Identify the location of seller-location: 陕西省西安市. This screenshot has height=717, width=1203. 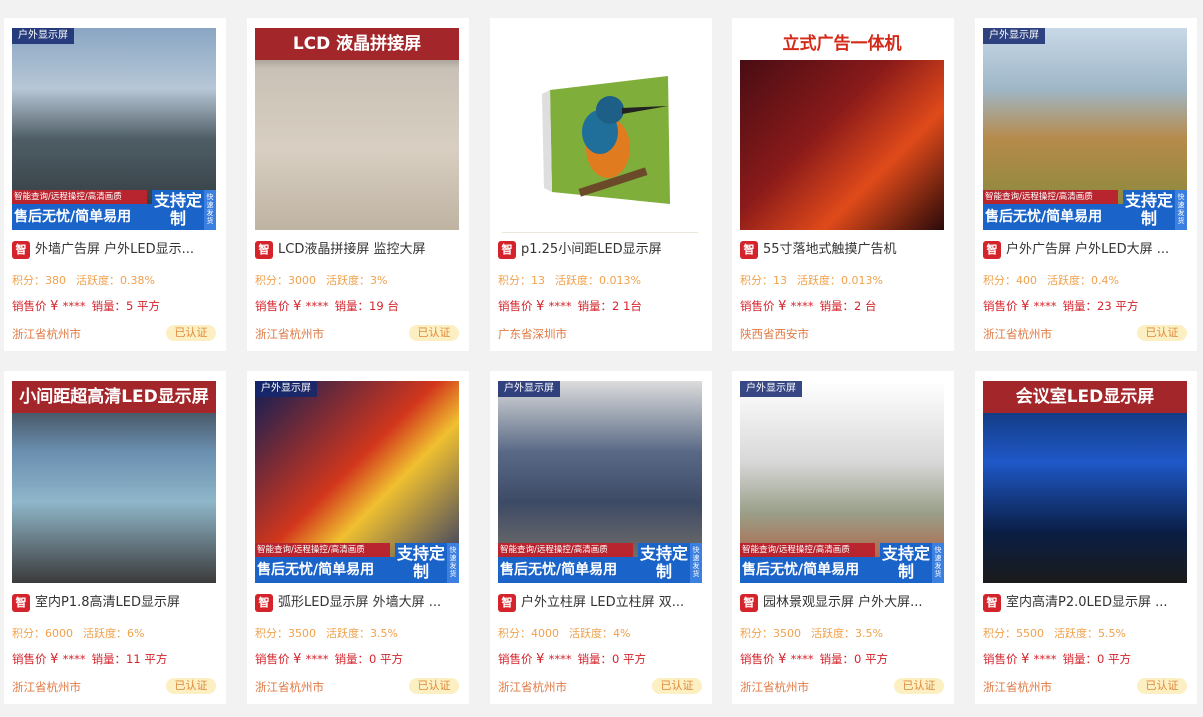
(774, 334).